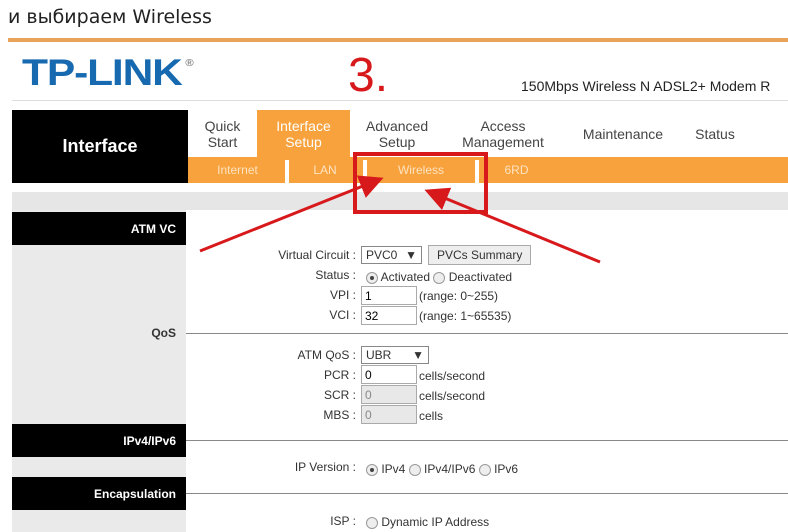  I want to click on annotation-overlay, so click(400, 208).